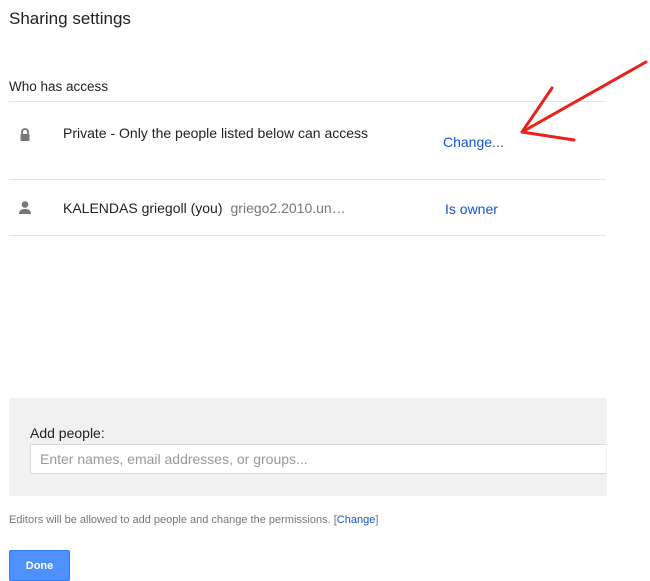 This screenshot has height=581, width=650. What do you see at coordinates (39, 565) in the screenshot?
I see `done-button: Done` at bounding box center [39, 565].